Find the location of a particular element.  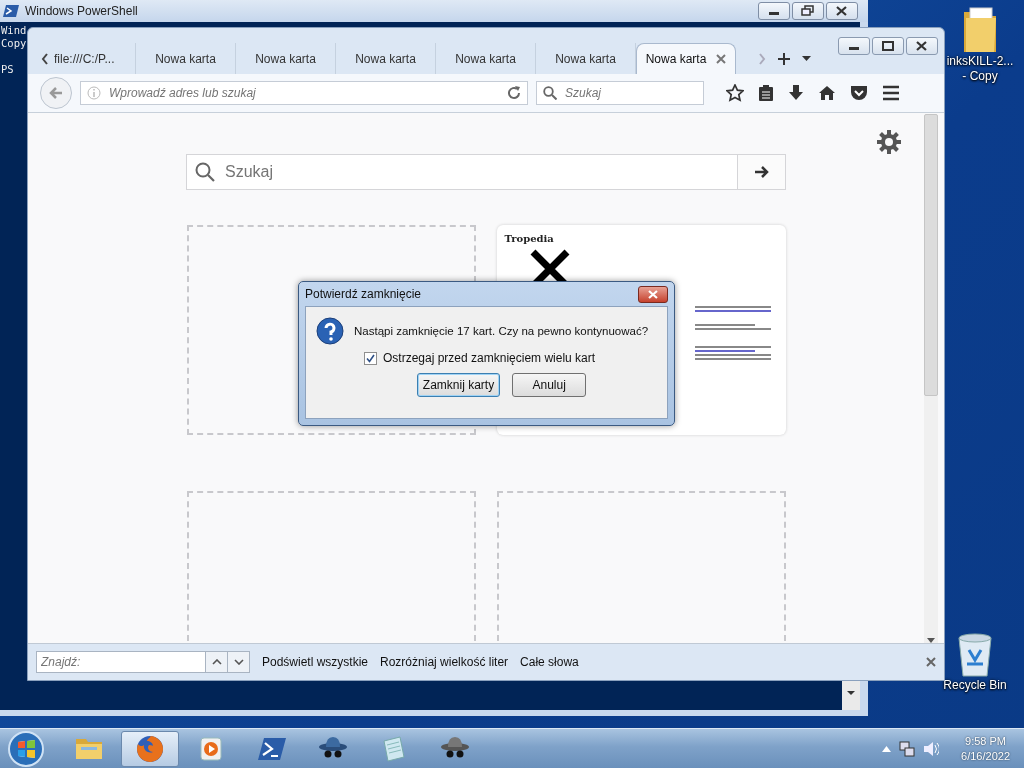

chevron-up-icon is located at coordinates (216, 662).